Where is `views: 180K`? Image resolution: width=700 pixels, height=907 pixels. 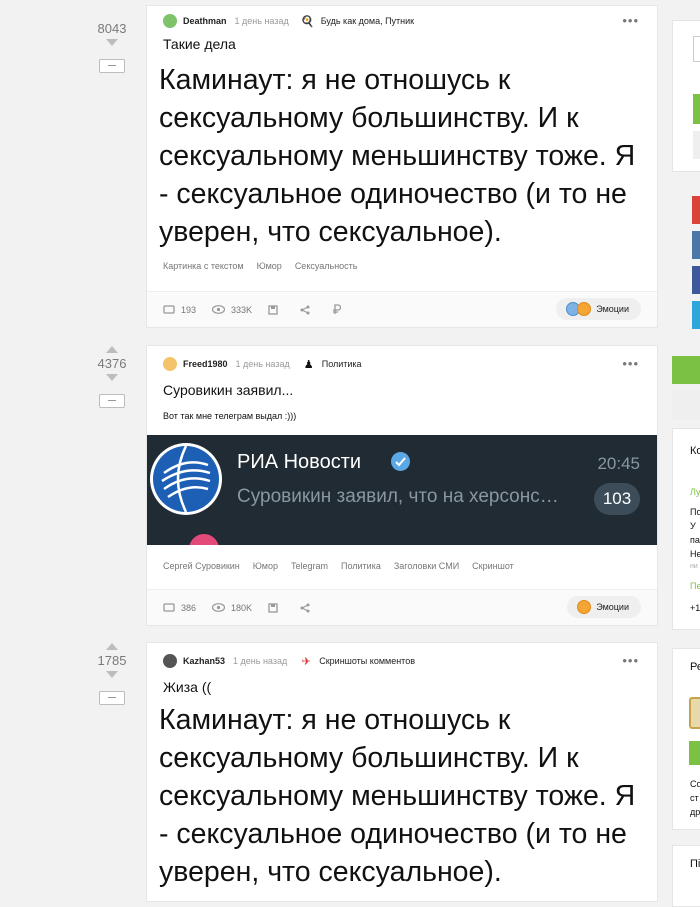 views: 180K is located at coordinates (232, 608).